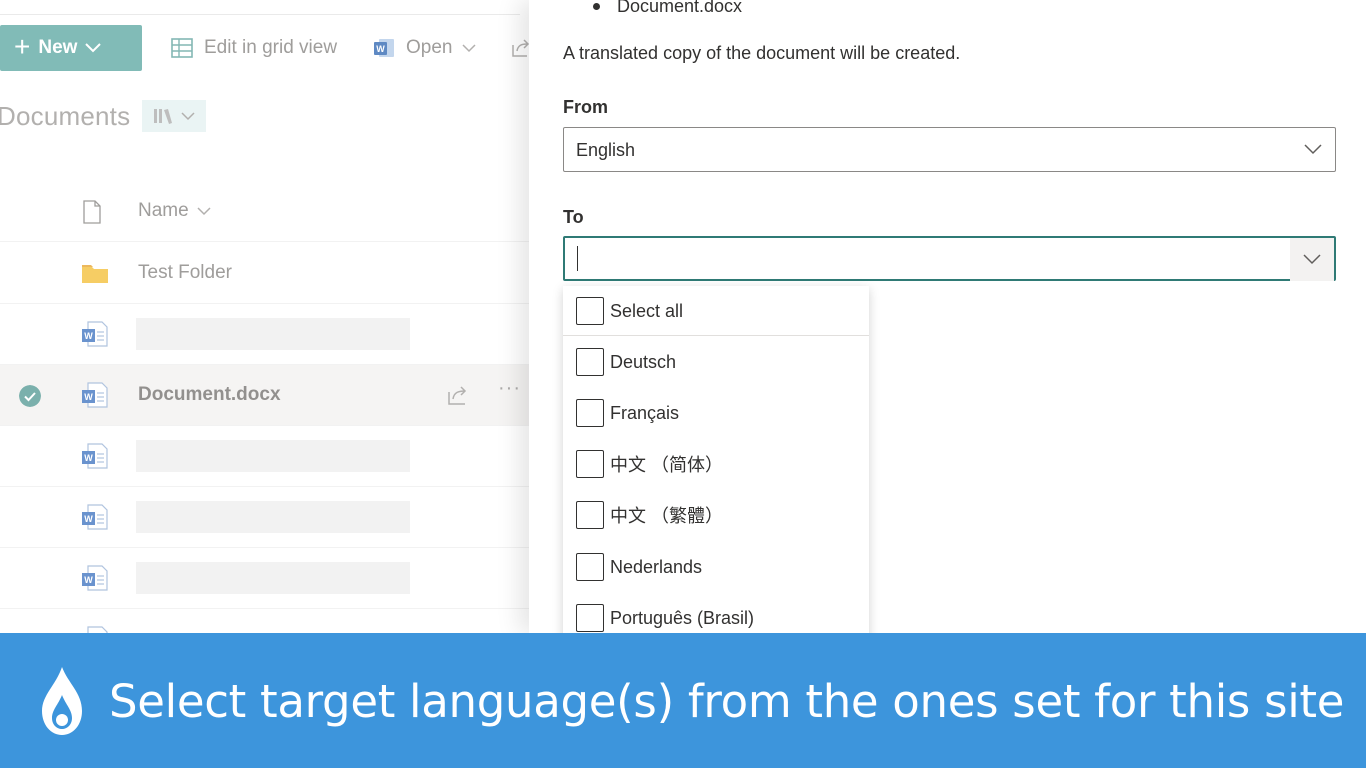 The image size is (1366, 768). Describe the element at coordinates (95, 274) in the screenshot. I see `folder-icon` at that location.